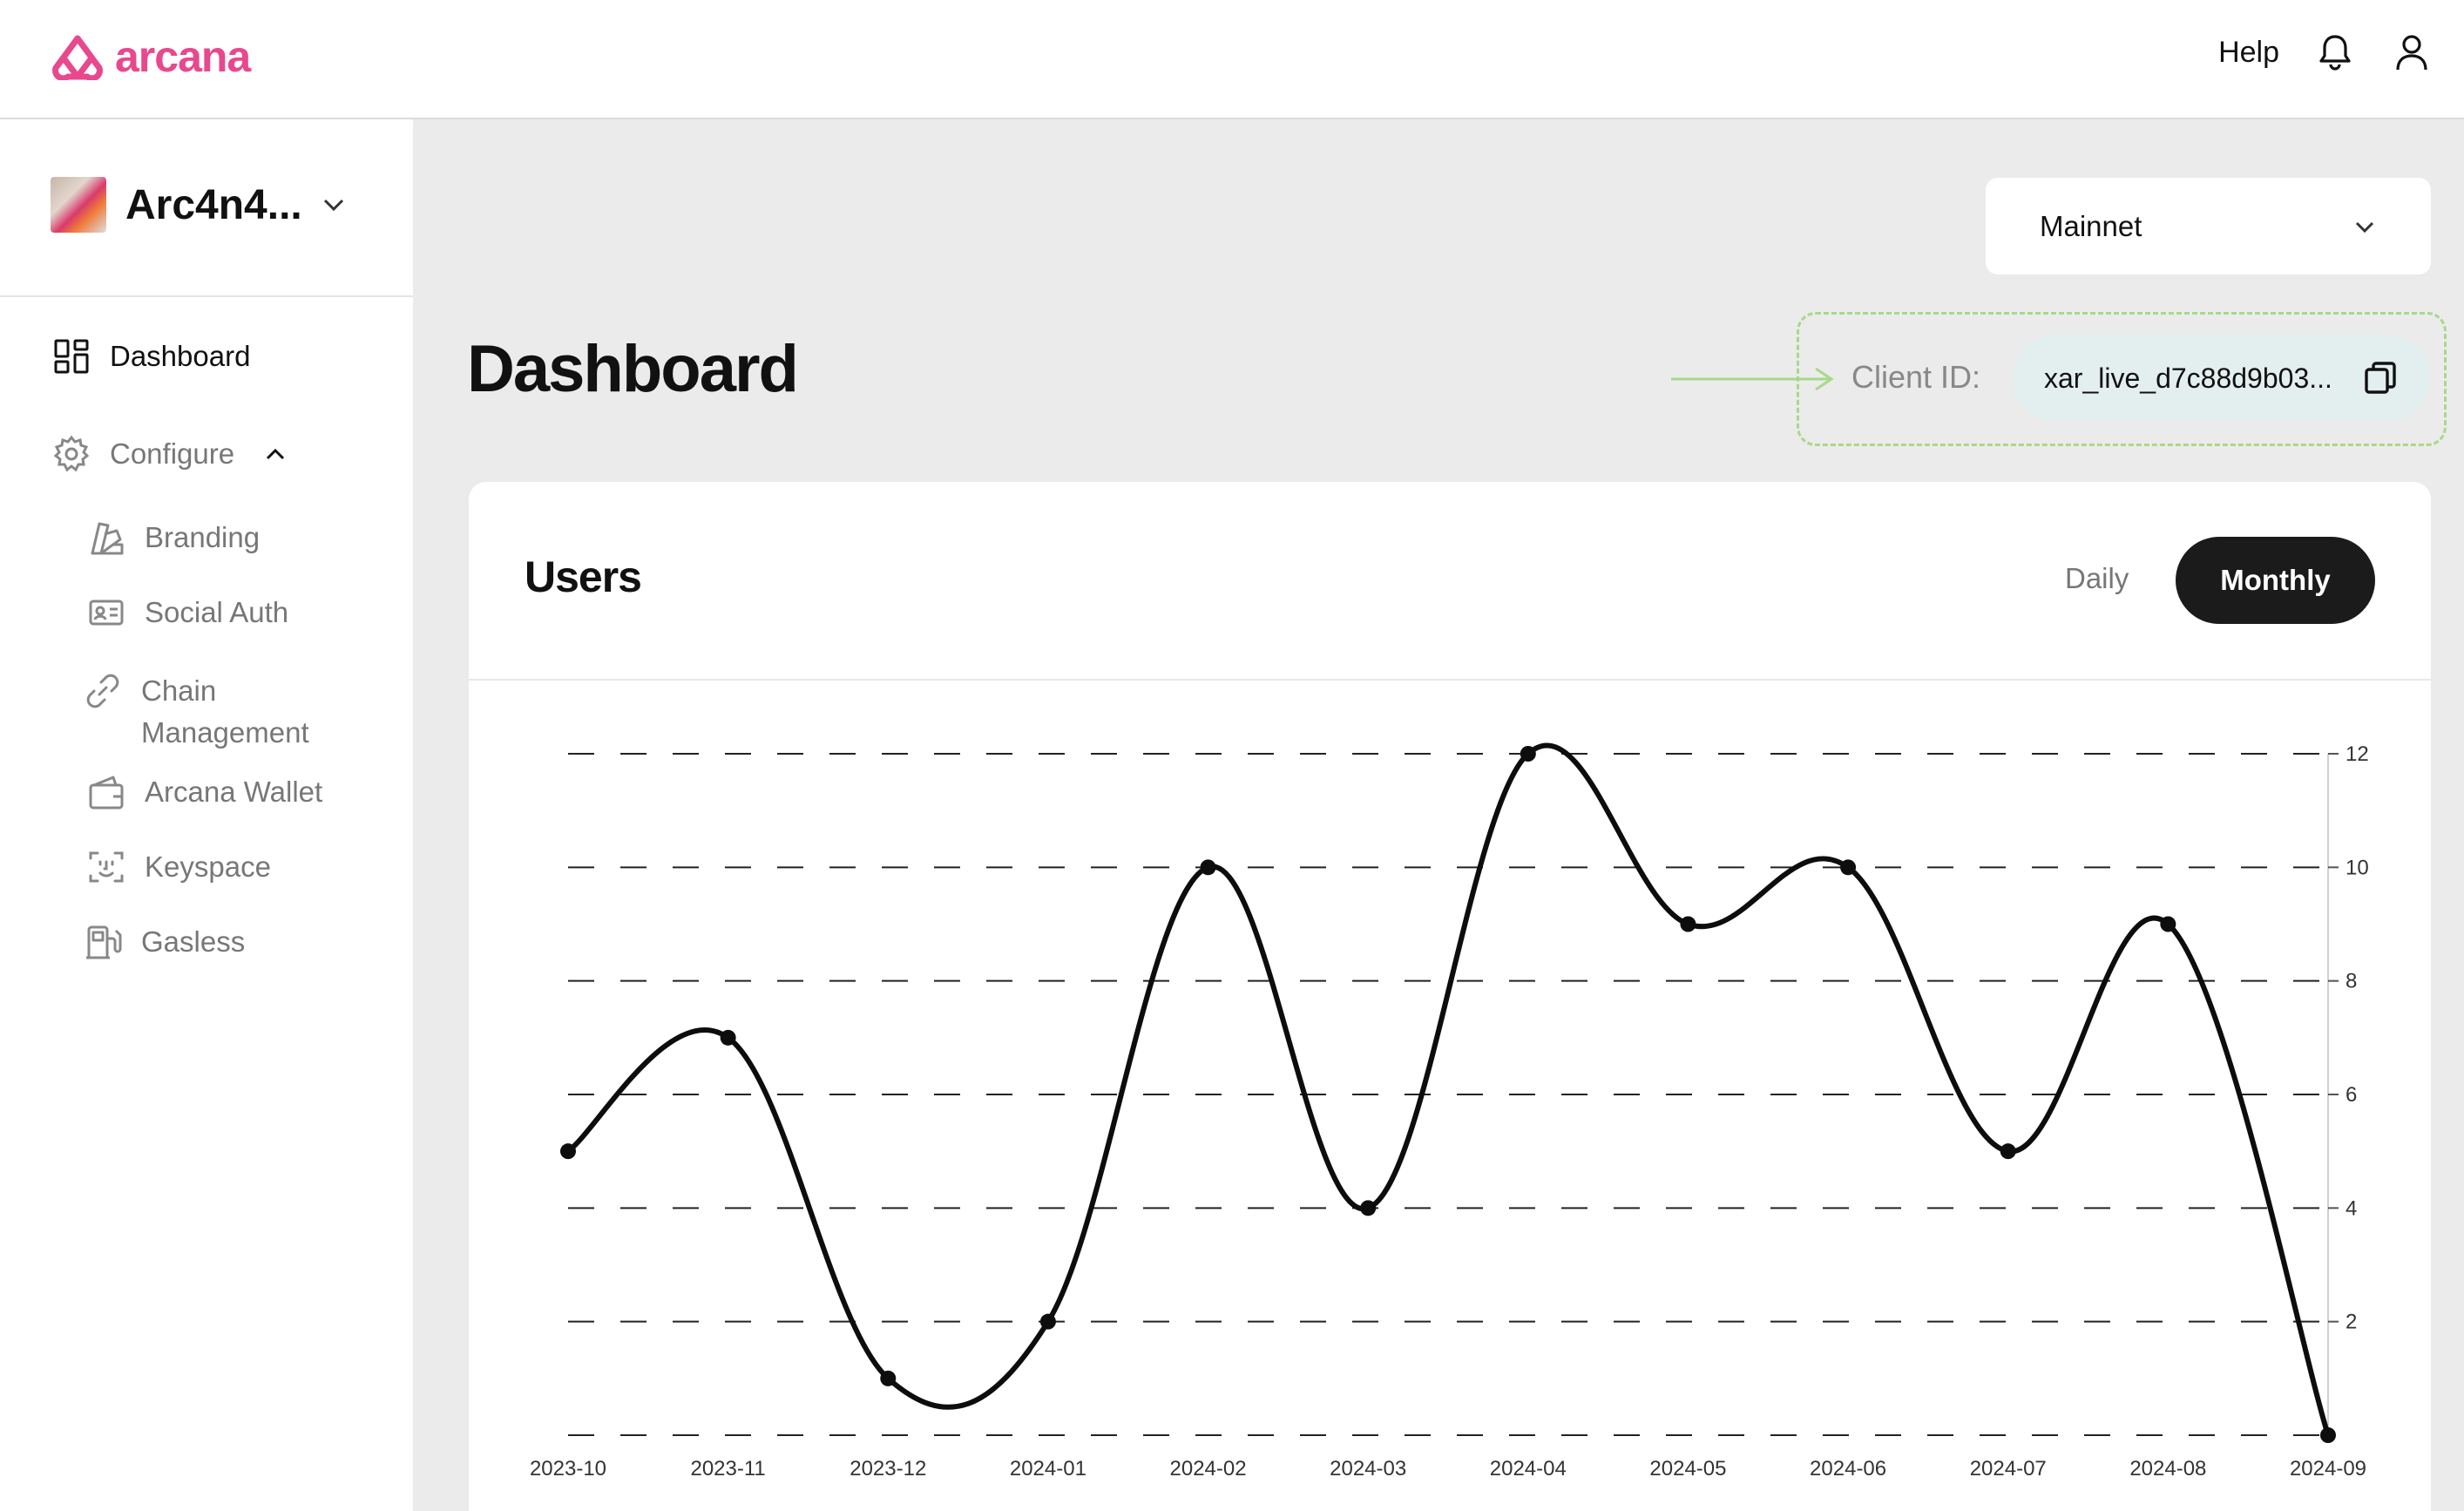 The width and height of the screenshot is (2464, 1511). I want to click on id-card-icon, so click(106, 613).